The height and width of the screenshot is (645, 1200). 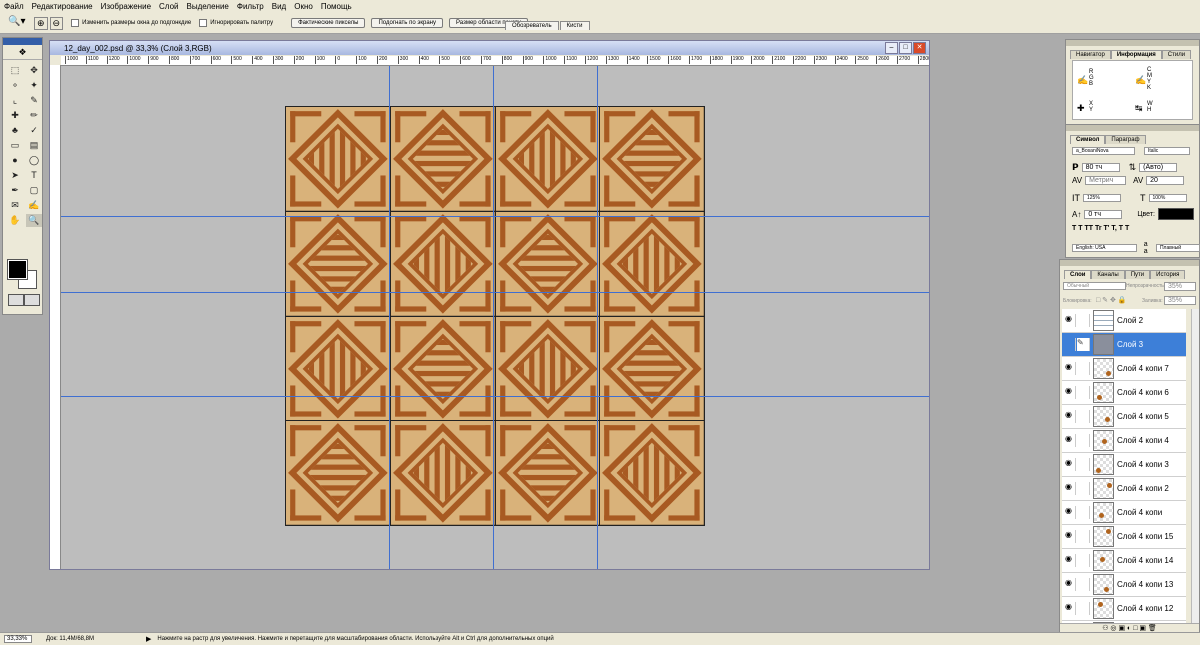 What do you see at coordinates (1083, 344) in the screenshot?
I see `layer-link-icon: ✎` at bounding box center [1083, 344].